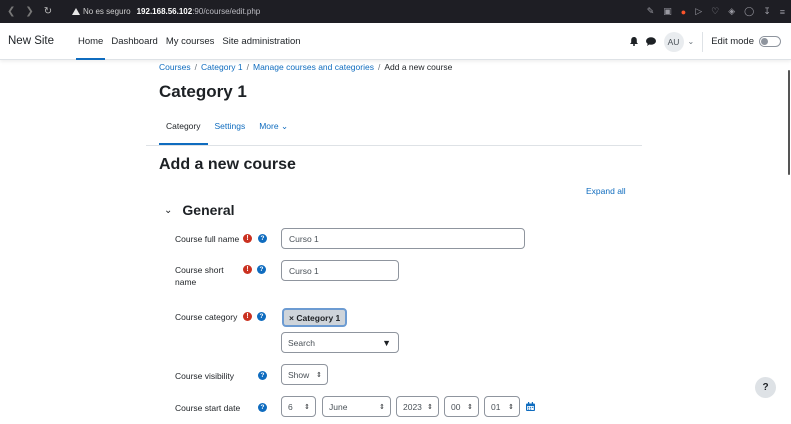 The height and width of the screenshot is (424, 791). I want to click on notifications-bell-icon, so click(633, 41).